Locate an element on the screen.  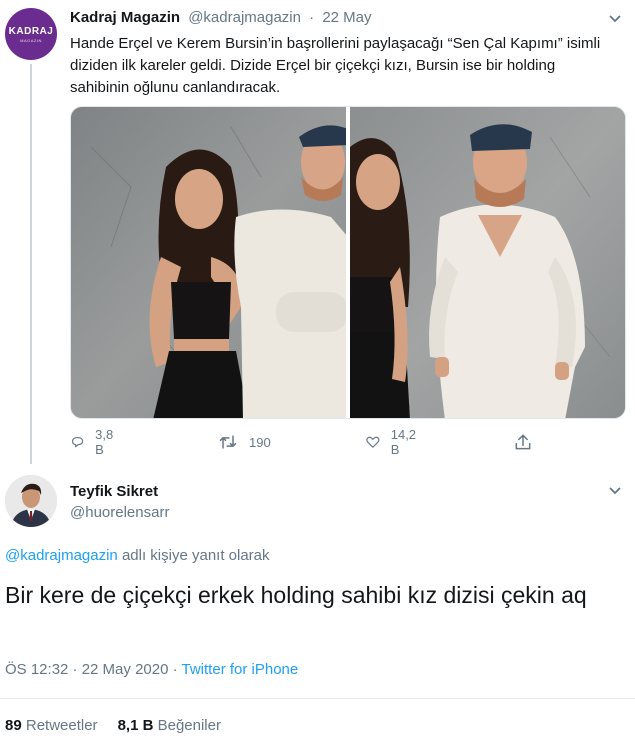
tweet2-stats: 89 Retweetler 8,1 B Beğeniler is located at coordinates (113, 726).